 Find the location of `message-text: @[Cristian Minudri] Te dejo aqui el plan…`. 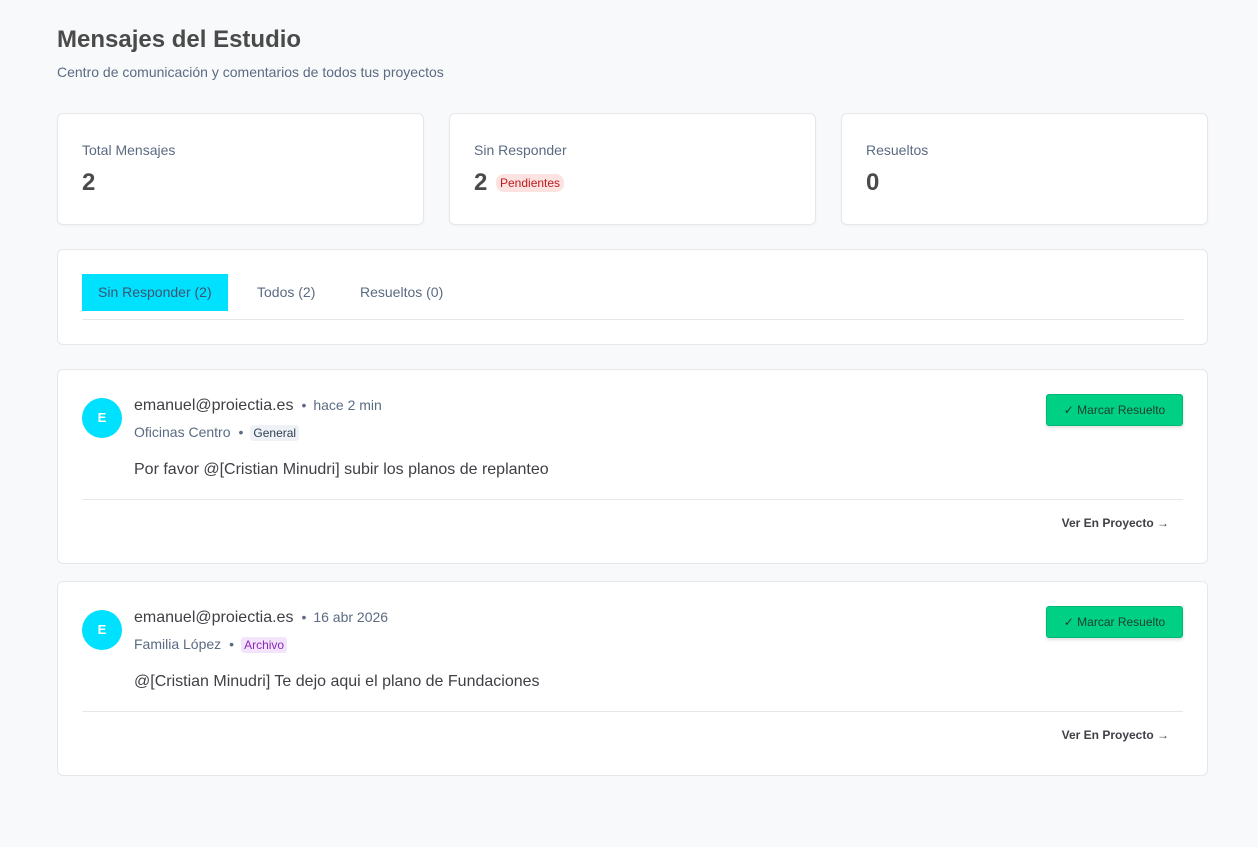

message-text: @[Cristian Minudri] Te dejo aqui el plan… is located at coordinates (337, 681).